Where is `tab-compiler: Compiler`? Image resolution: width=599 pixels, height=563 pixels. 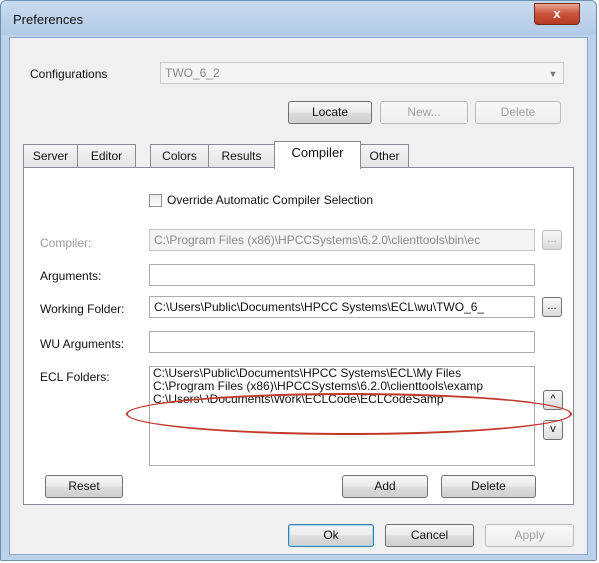 tab-compiler: Compiler is located at coordinates (317, 155).